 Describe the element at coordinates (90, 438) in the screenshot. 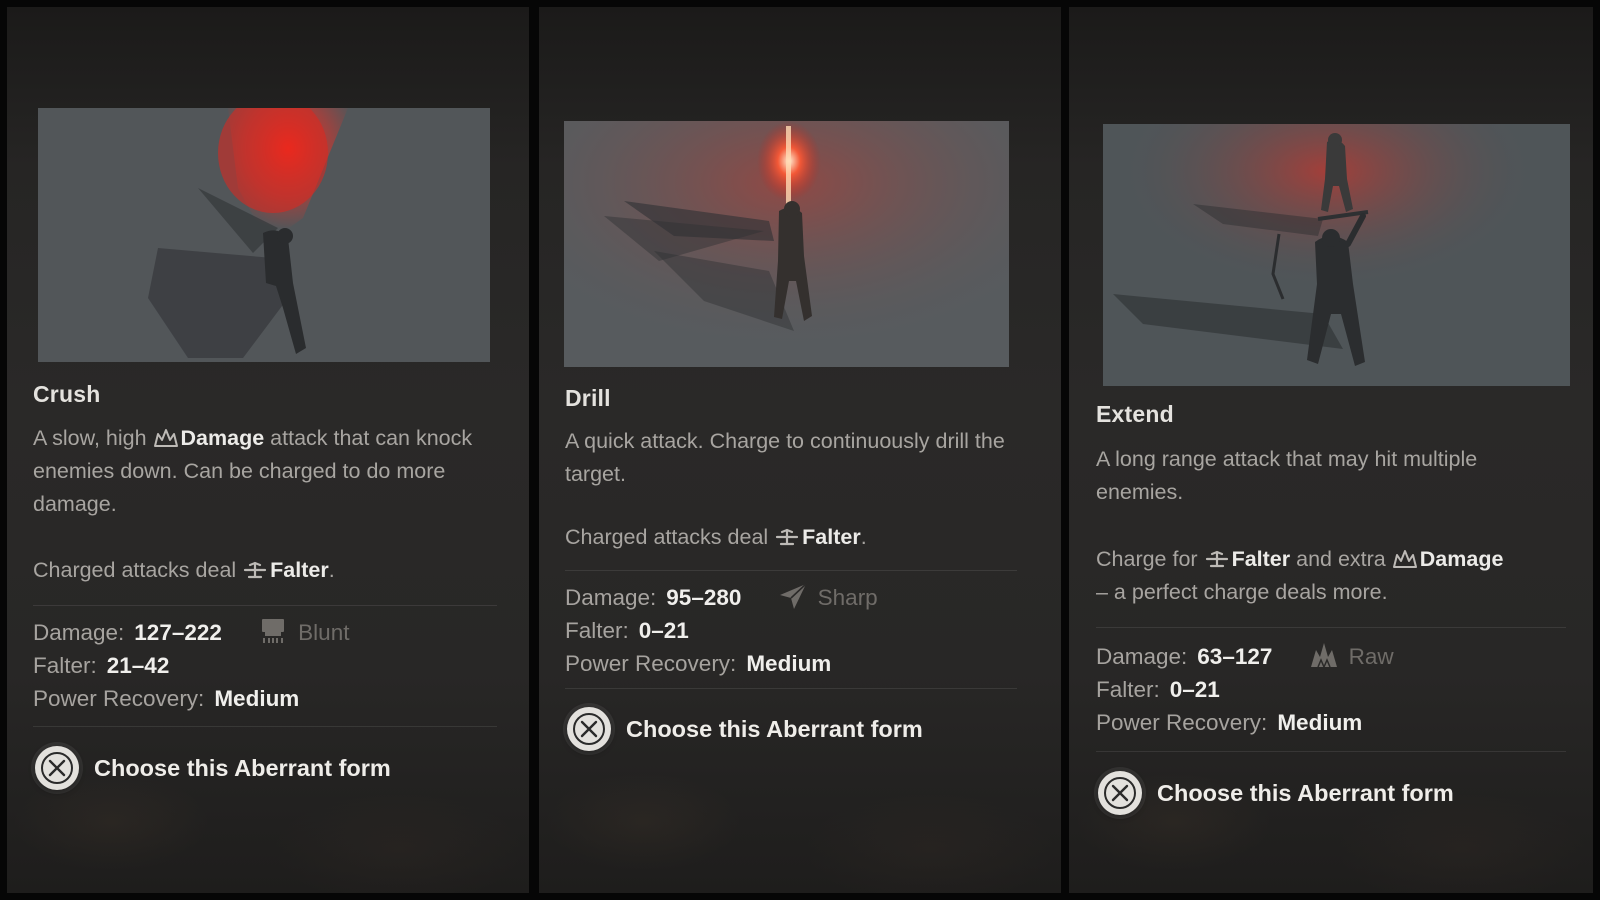

I see `description-text: A slow, high` at that location.